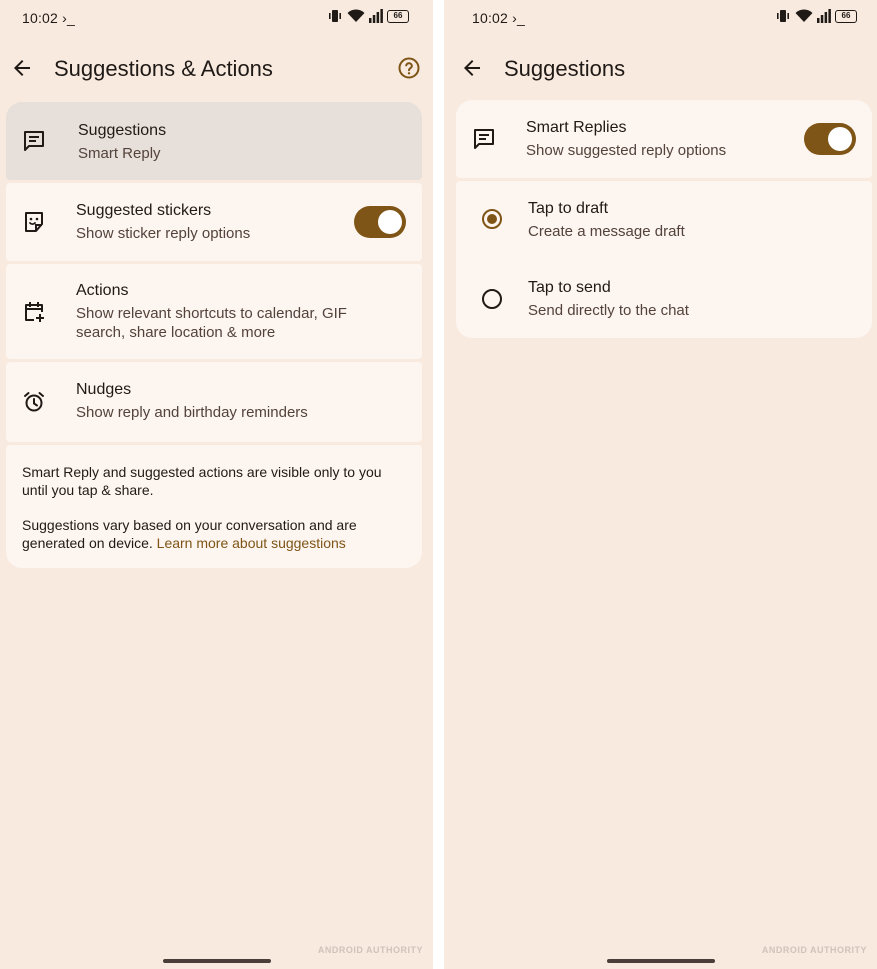 The image size is (877, 969). What do you see at coordinates (34, 312) in the screenshot?
I see `calendar-add-icon` at bounding box center [34, 312].